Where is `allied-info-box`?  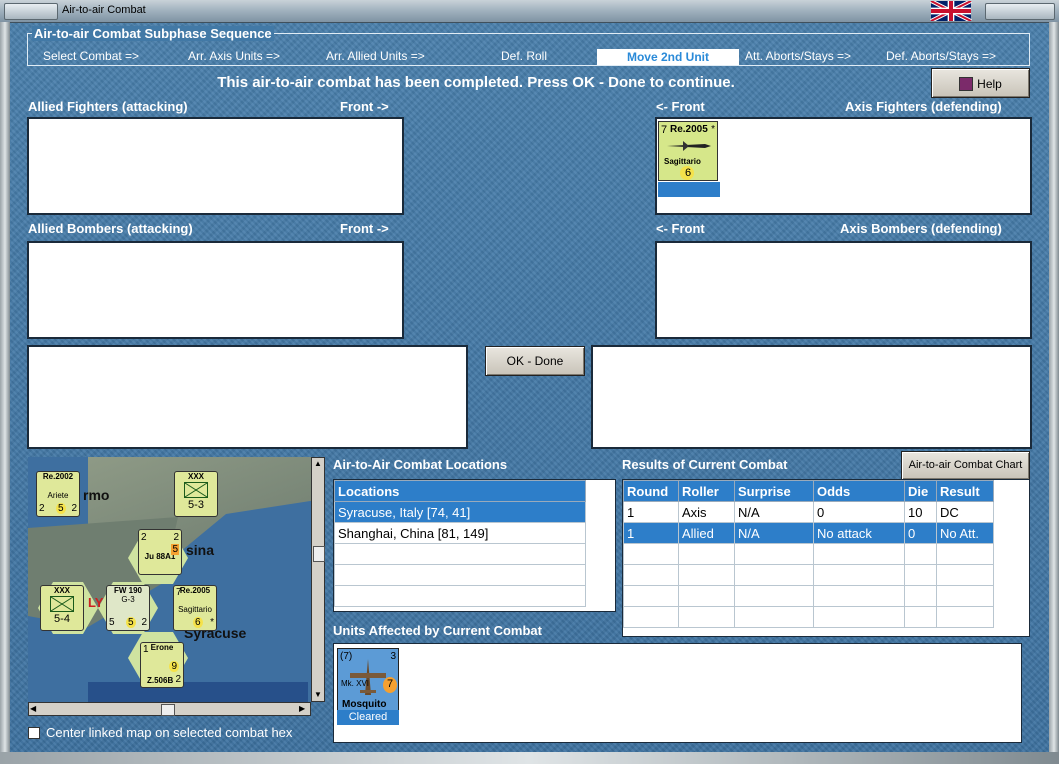 allied-info-box is located at coordinates (247, 397).